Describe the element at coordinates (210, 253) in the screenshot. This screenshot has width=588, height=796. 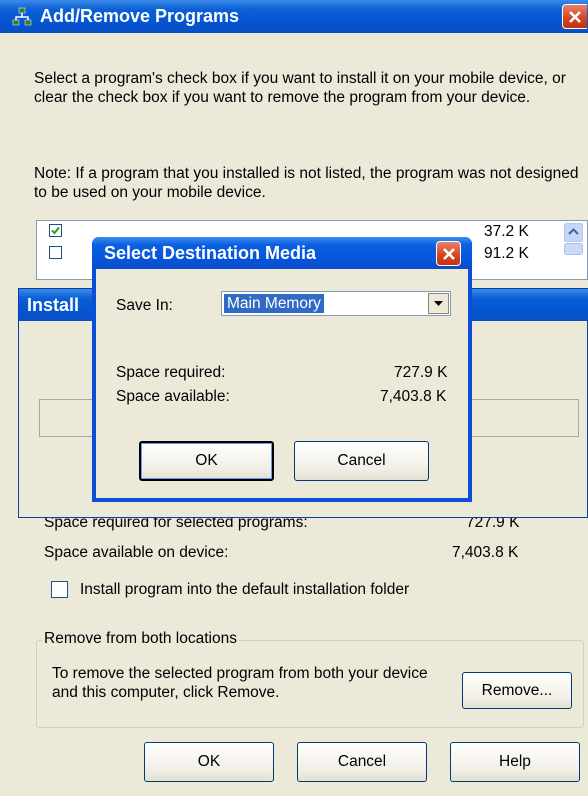
I see `dialog-title: Select Destination Media` at that location.